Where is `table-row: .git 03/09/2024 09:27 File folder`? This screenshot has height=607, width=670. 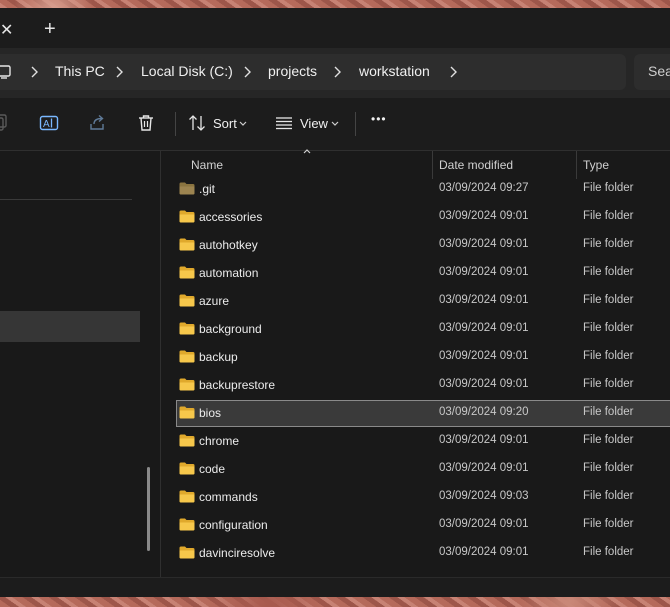
table-row: .git 03/09/2024 09:27 File folder is located at coordinates (423, 189).